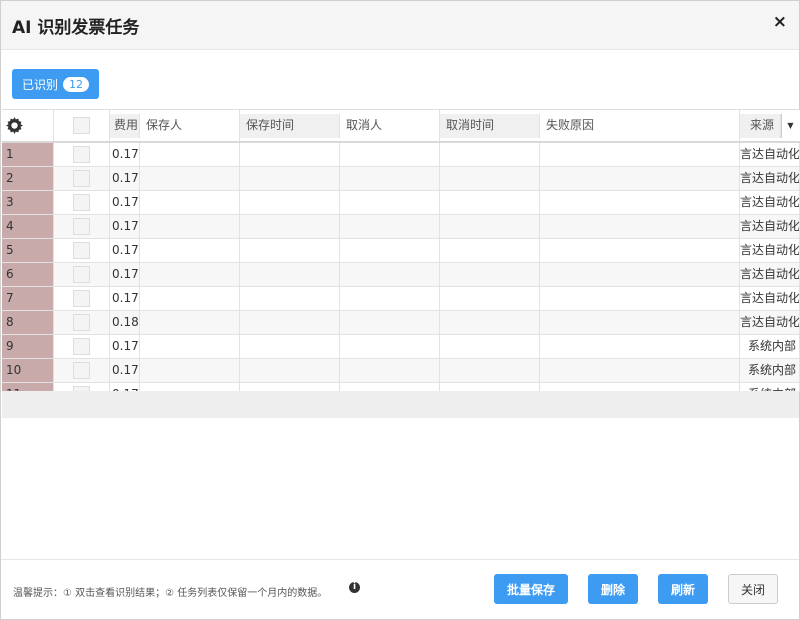  I want to click on col-source: 来源, so click(760, 126).